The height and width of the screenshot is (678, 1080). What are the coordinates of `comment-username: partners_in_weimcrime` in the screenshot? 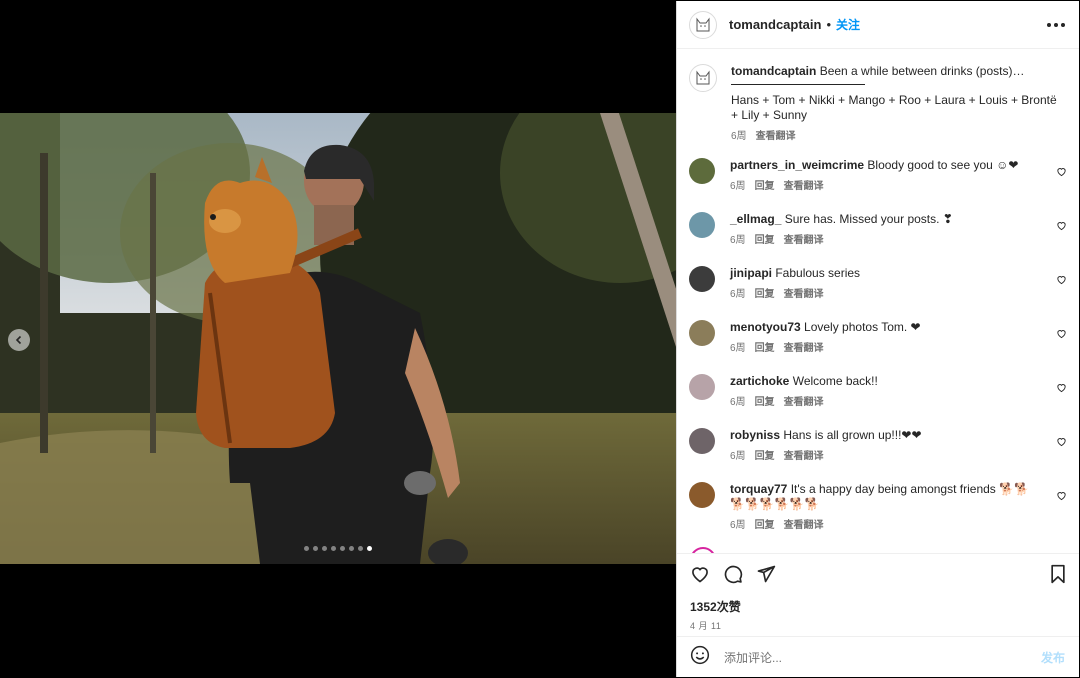 It's located at (797, 165).